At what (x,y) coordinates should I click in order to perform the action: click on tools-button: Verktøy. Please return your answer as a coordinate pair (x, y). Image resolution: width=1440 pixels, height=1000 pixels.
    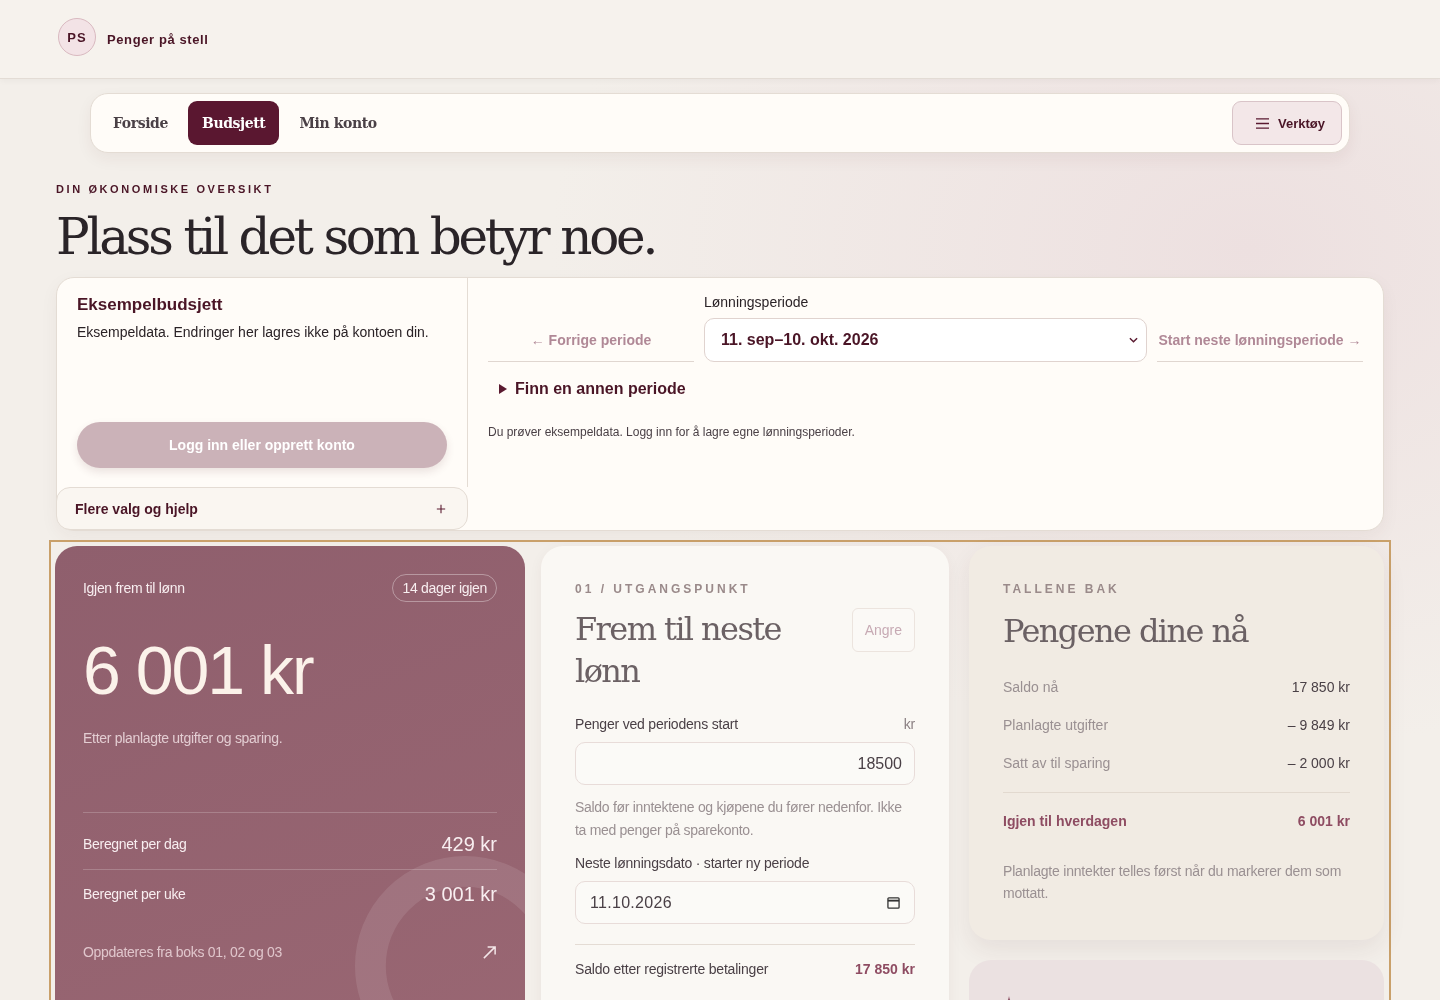
    Looking at the image, I should click on (1287, 123).